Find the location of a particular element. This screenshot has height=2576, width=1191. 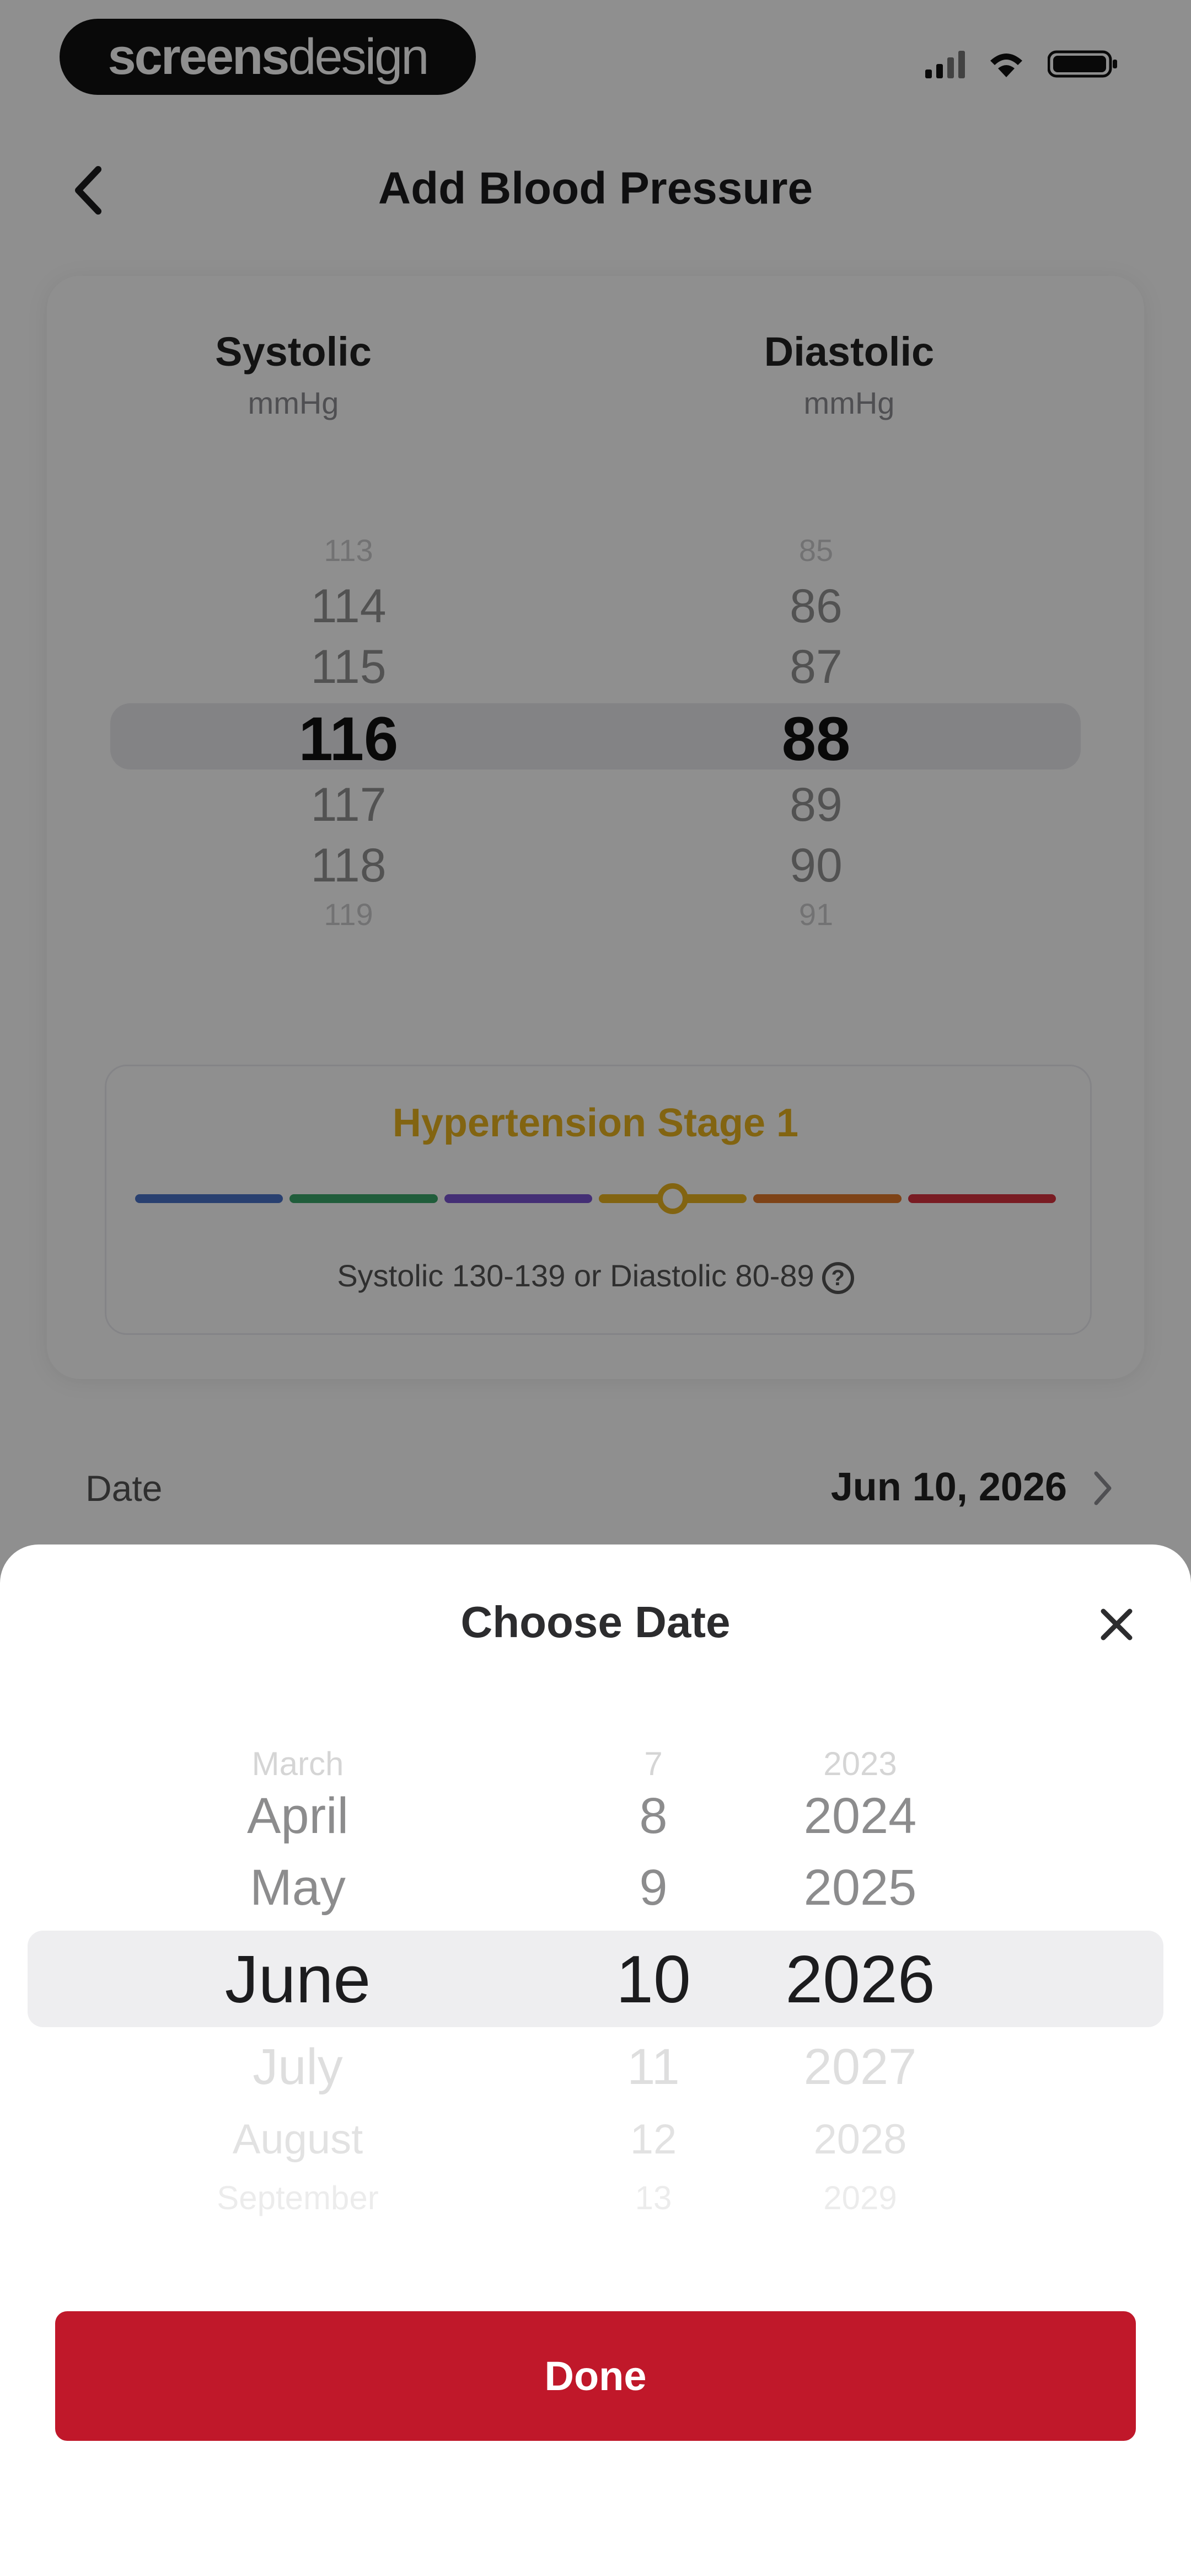

month-option: September is located at coordinates (298, 2198).